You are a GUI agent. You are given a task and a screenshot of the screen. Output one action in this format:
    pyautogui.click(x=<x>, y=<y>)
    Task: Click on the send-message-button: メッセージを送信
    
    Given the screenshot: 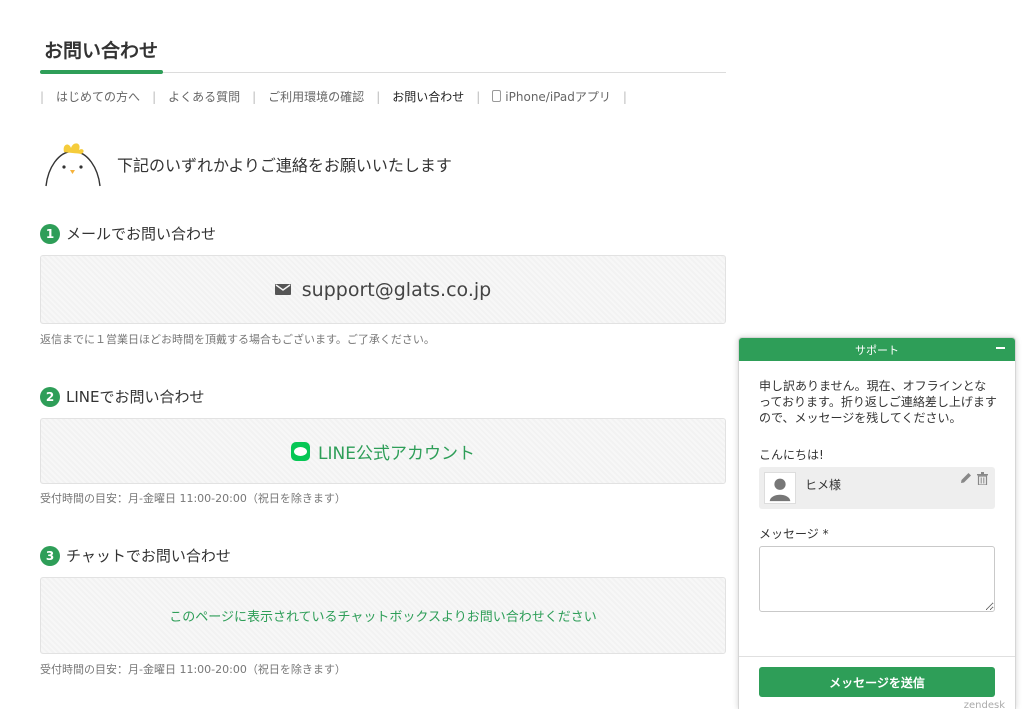 What is the action you would take?
    pyautogui.click(x=877, y=682)
    